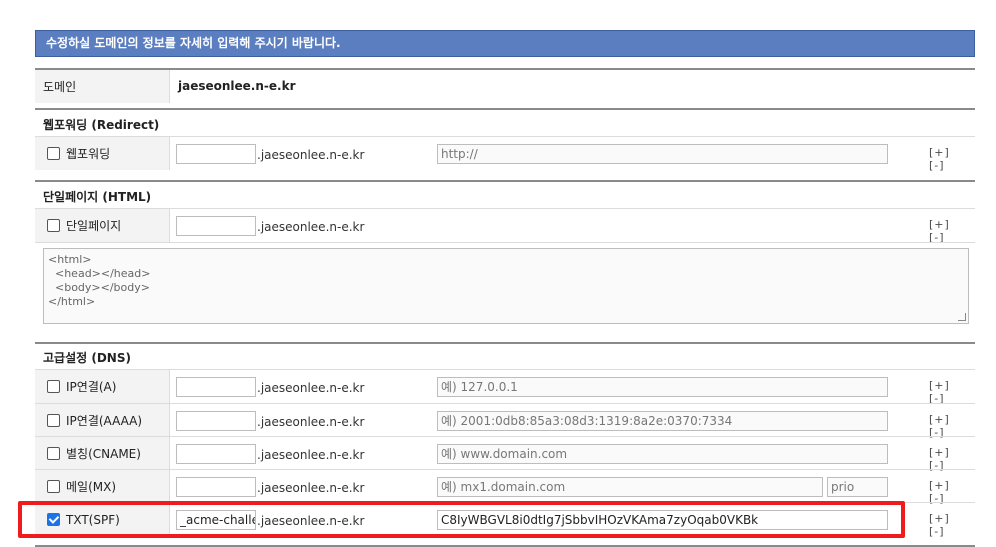 The width and height of the screenshot is (996, 547). Describe the element at coordinates (91, 487) in the screenshot. I see `dns-mx-label: 메일(MX)` at that location.